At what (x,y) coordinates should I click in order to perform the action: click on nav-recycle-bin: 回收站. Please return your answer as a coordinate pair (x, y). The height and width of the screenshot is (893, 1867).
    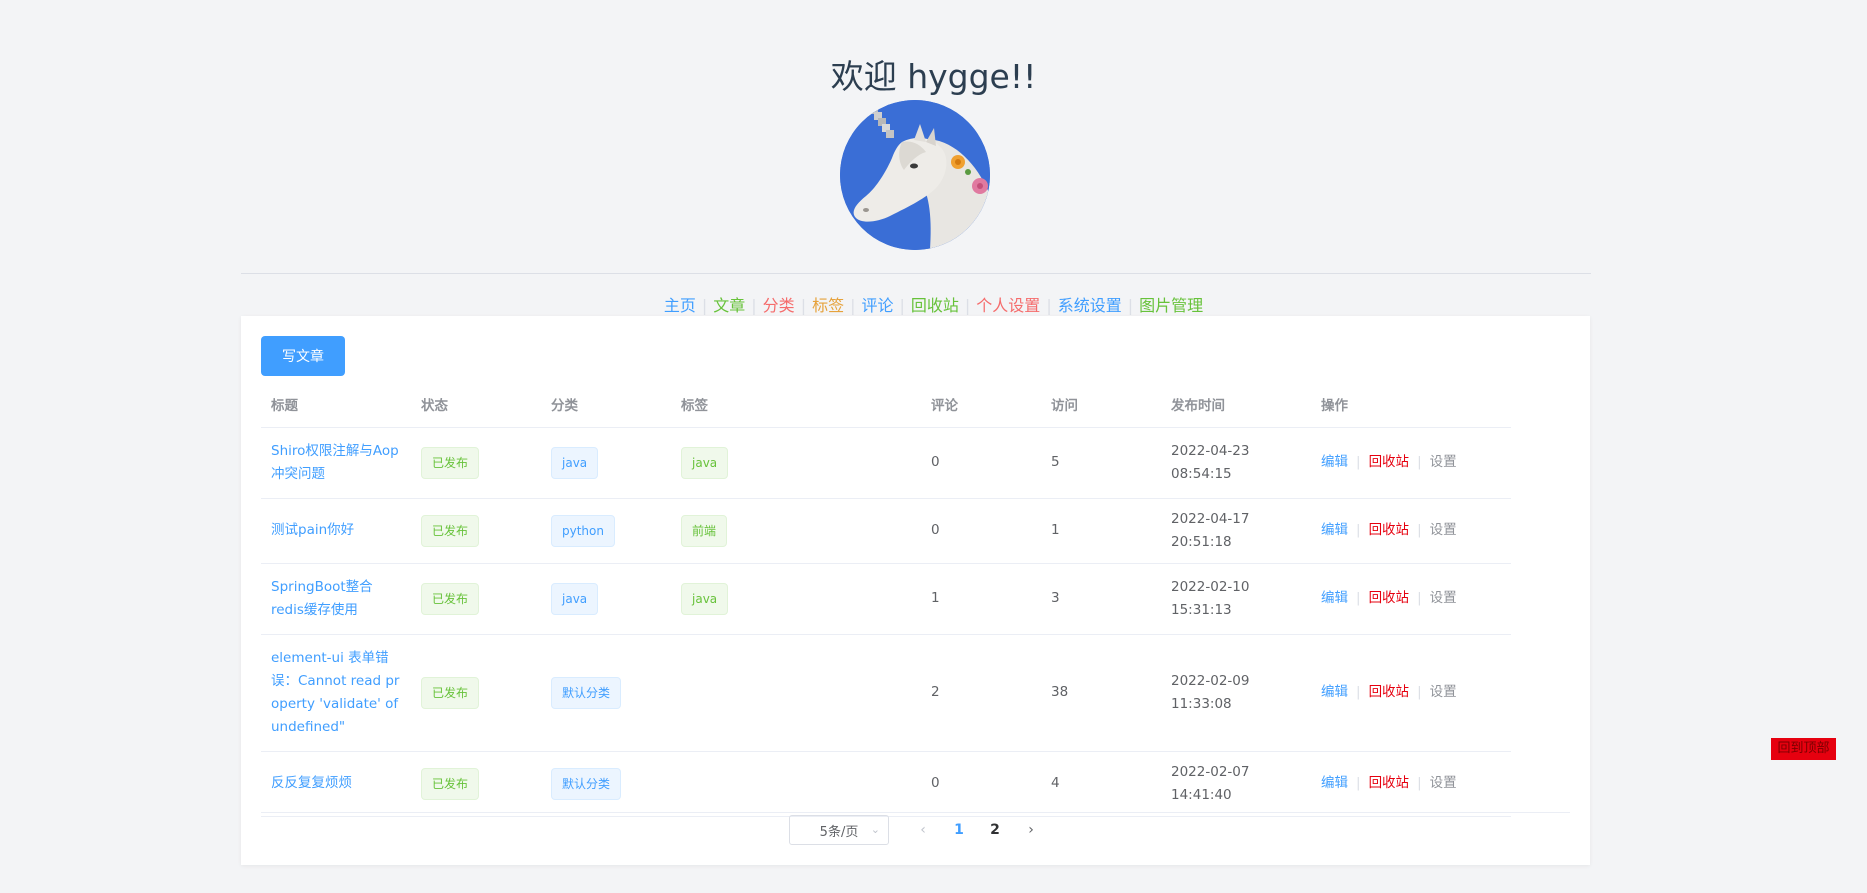
    Looking at the image, I should click on (935, 305).